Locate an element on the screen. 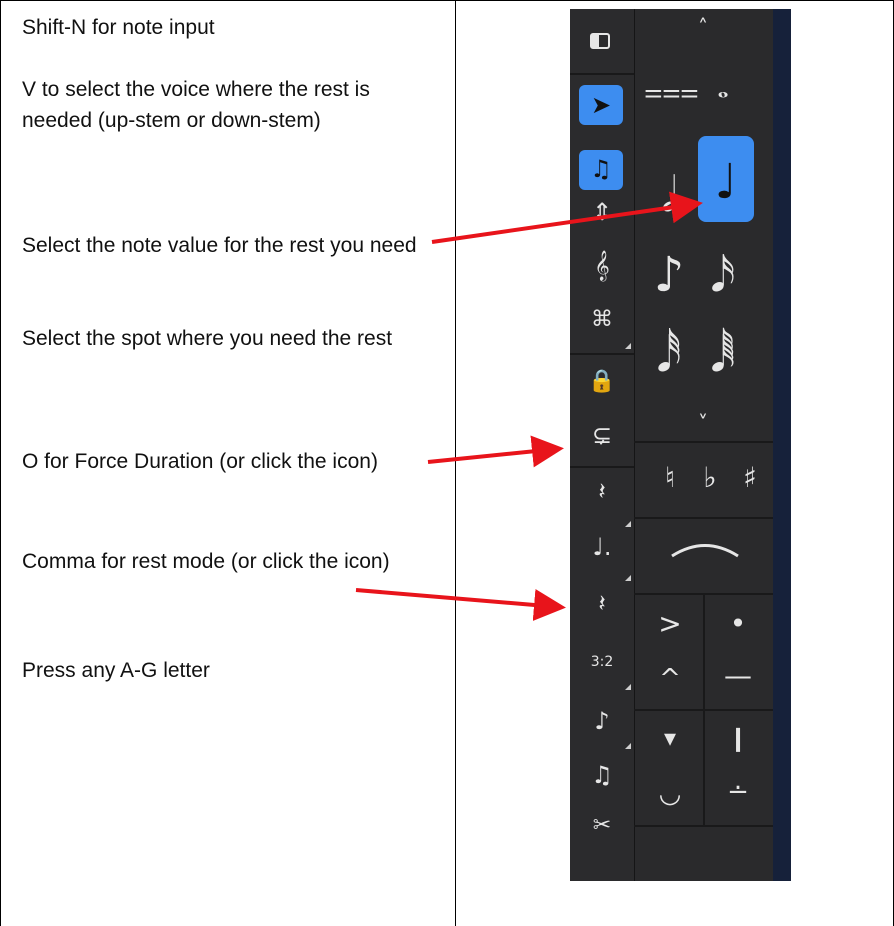 The height and width of the screenshot is (926, 894). tuplet-label: 3:2 is located at coordinates (602, 662).